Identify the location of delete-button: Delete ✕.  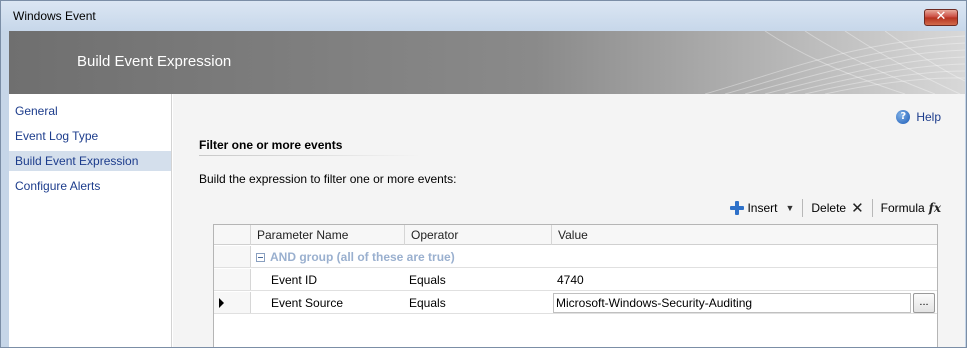
(837, 208).